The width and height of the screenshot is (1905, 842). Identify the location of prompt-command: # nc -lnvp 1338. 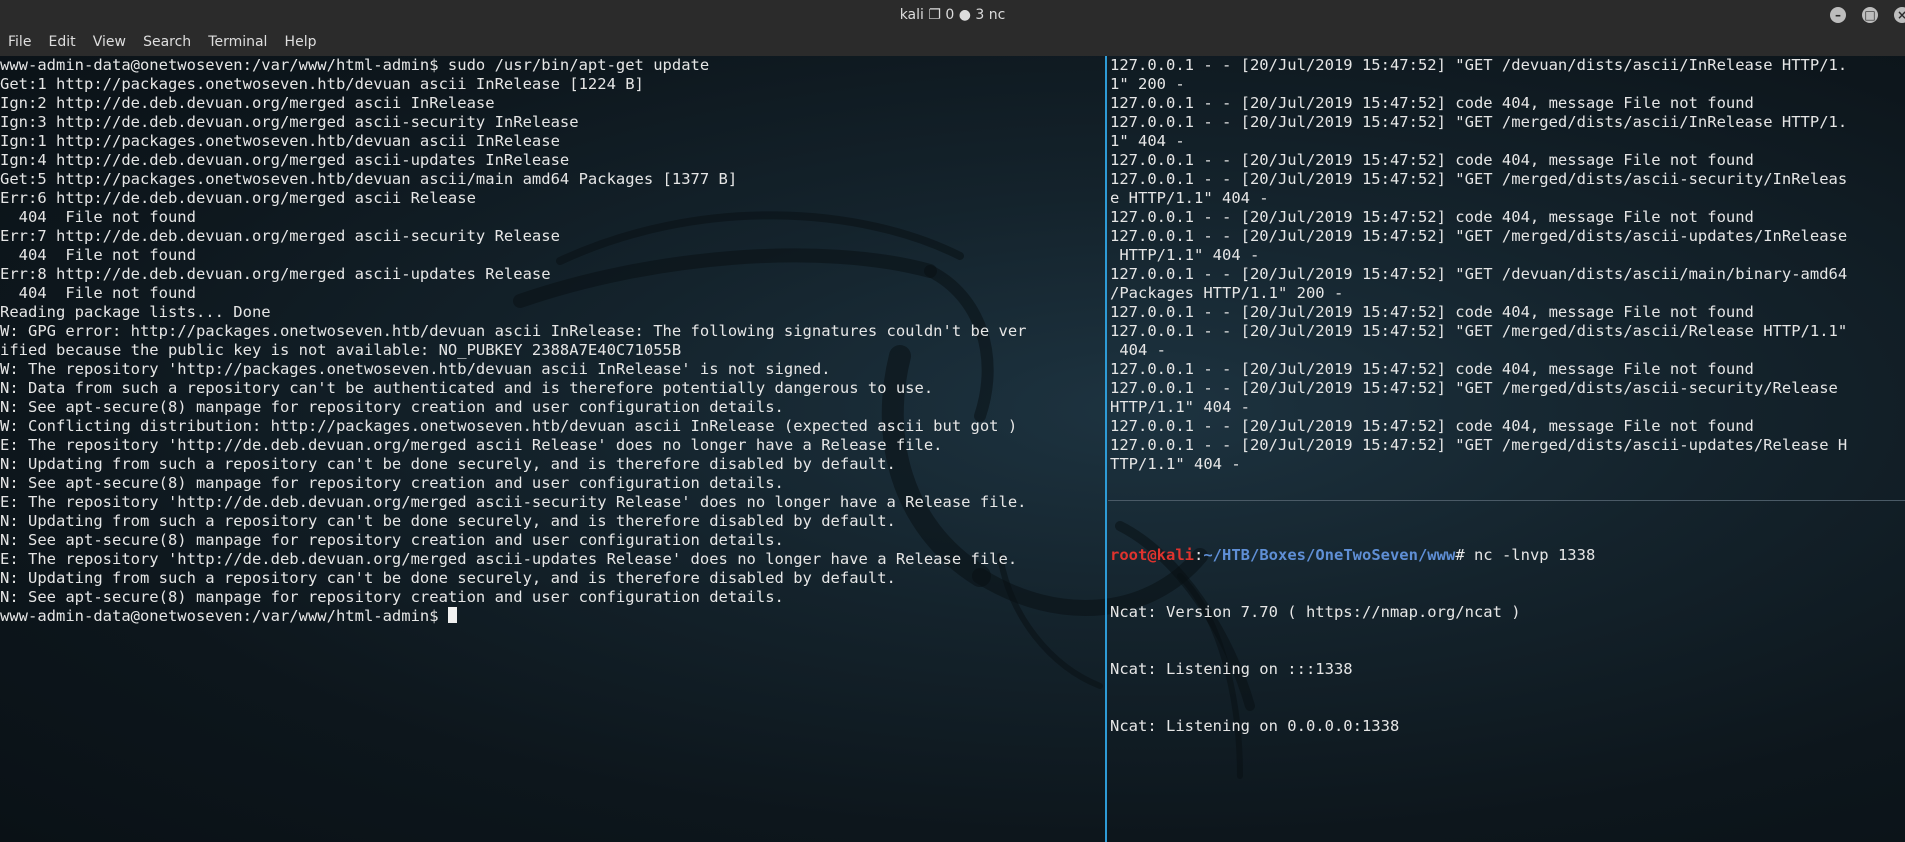
(1525, 555).